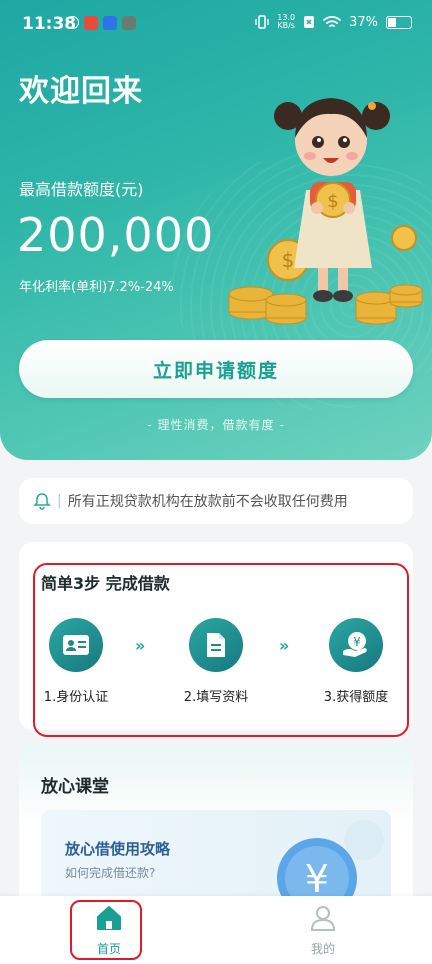 Image resolution: width=432 pixels, height=964 pixels. Describe the element at coordinates (322, 949) in the screenshot. I see `tab-label: 我的` at that location.